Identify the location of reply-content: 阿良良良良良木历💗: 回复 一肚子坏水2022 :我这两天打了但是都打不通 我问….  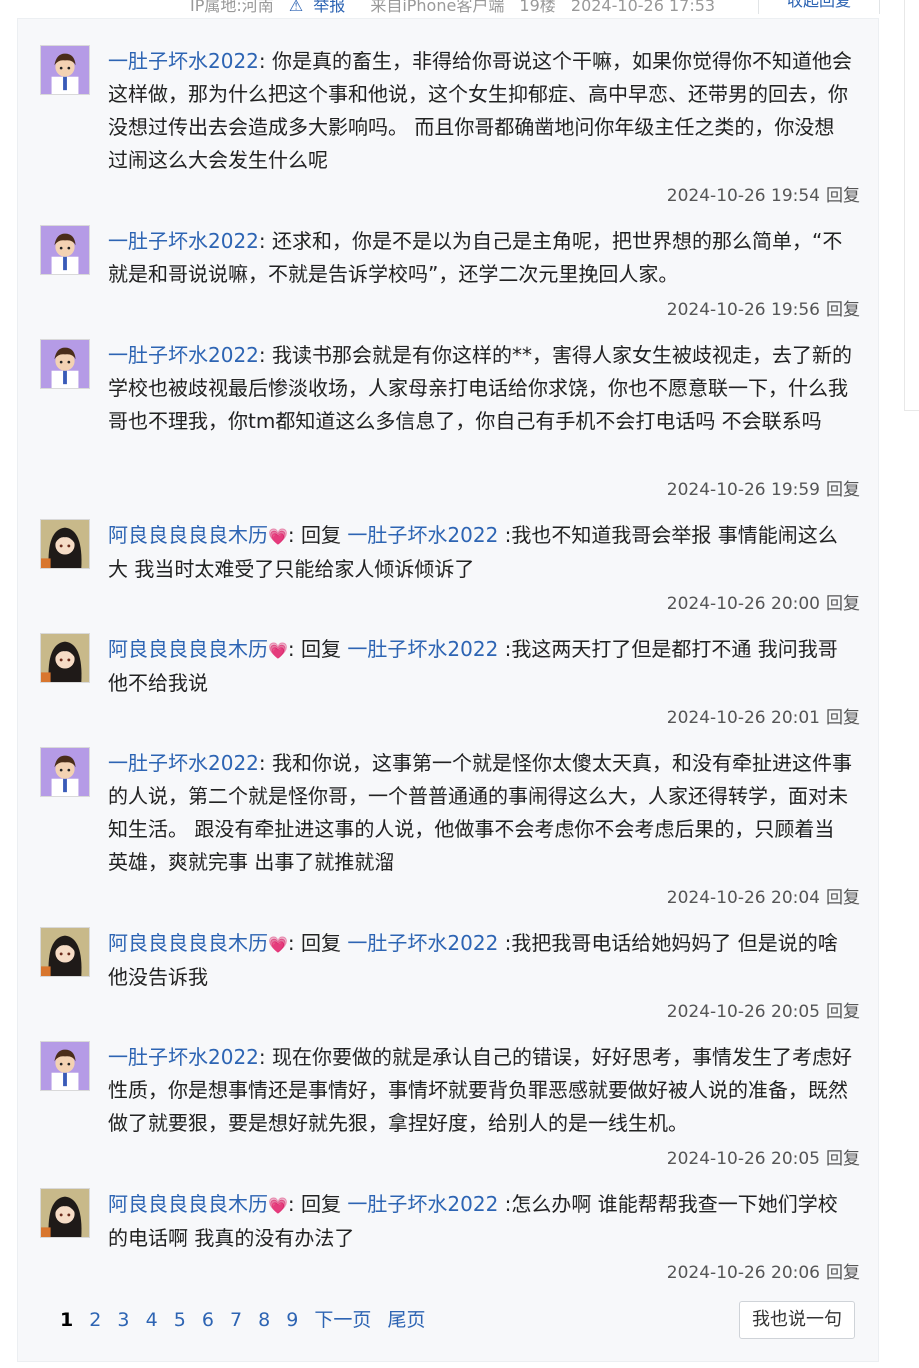
(473, 666).